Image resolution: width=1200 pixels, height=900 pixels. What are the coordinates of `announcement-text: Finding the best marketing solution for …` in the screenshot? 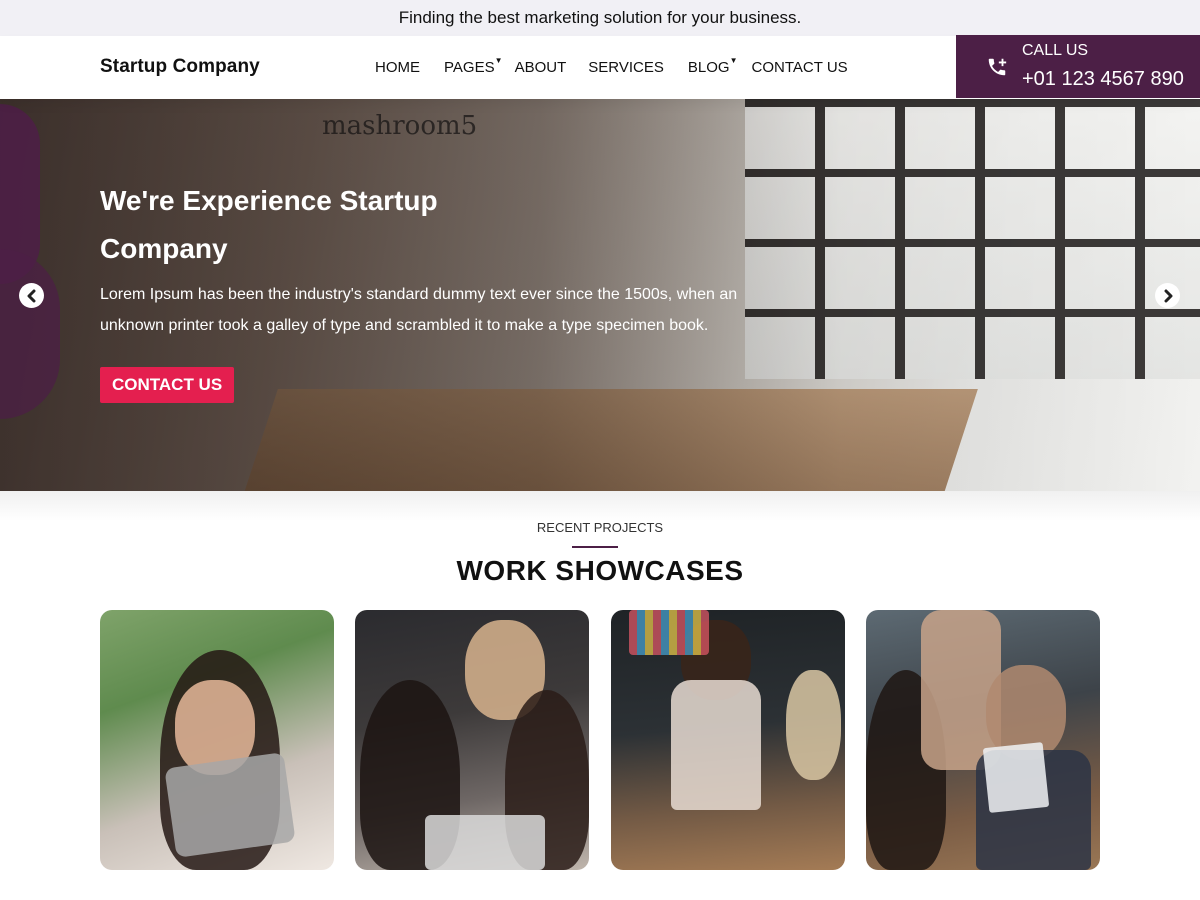 It's located at (600, 17).